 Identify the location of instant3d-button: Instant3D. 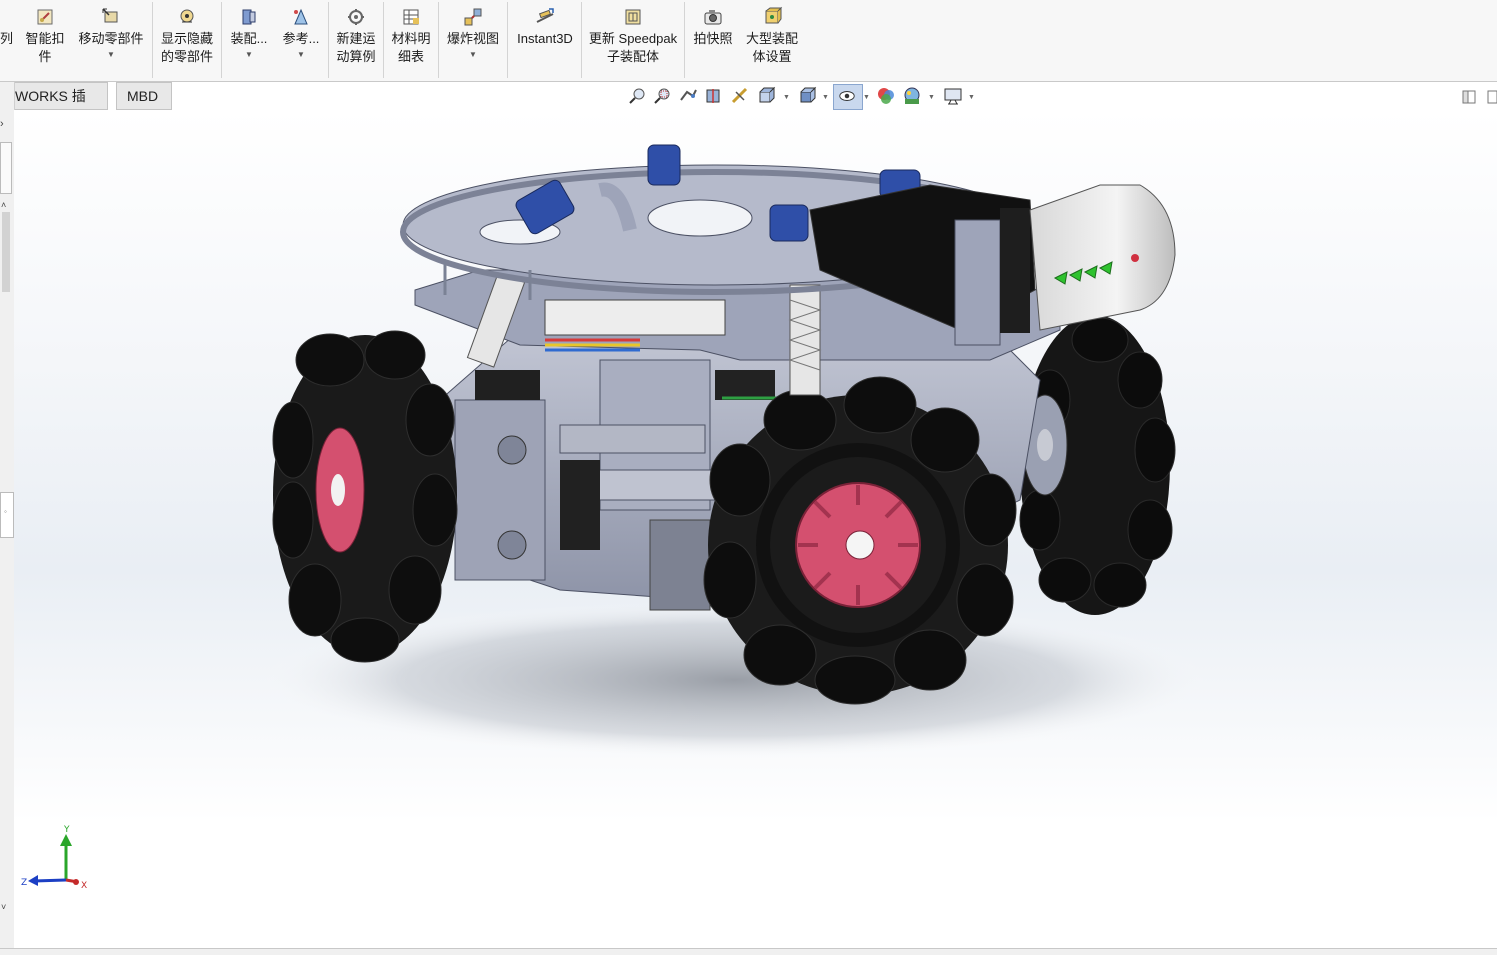
(545, 40).